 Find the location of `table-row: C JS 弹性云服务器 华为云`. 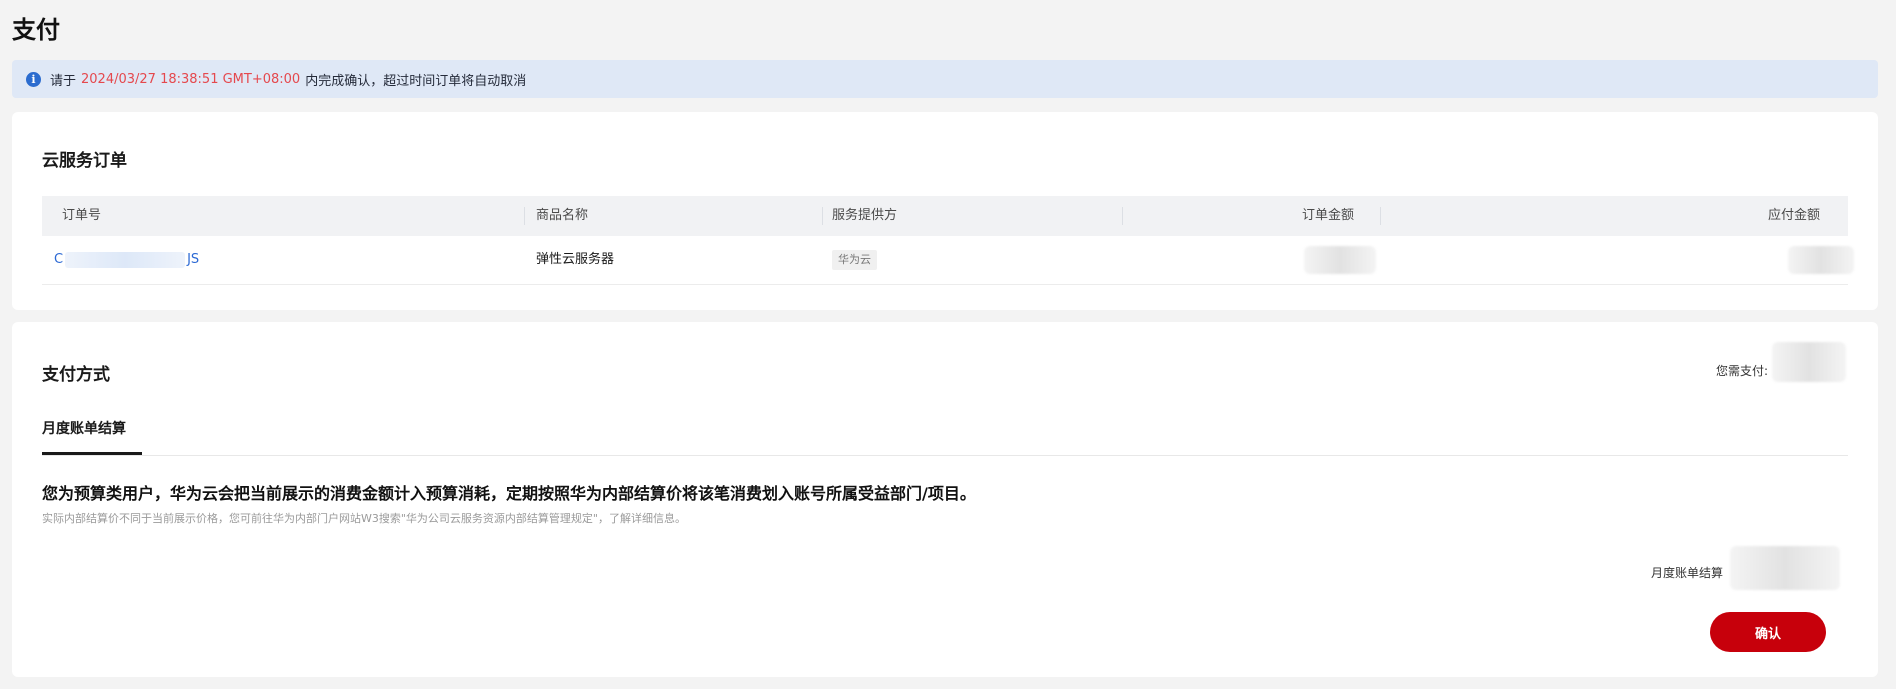

table-row: C JS 弹性云服务器 华为云 is located at coordinates (948, 260).